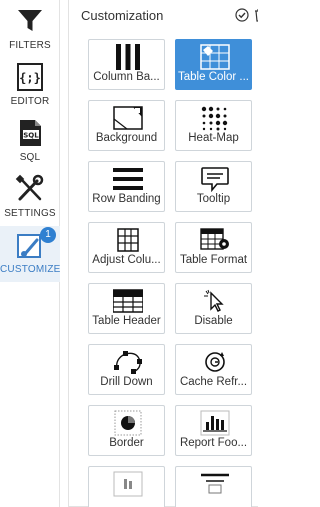 Image resolution: width=320 pixels, height=507 pixels. I want to click on sql-file-icon: SQL, so click(30, 133).